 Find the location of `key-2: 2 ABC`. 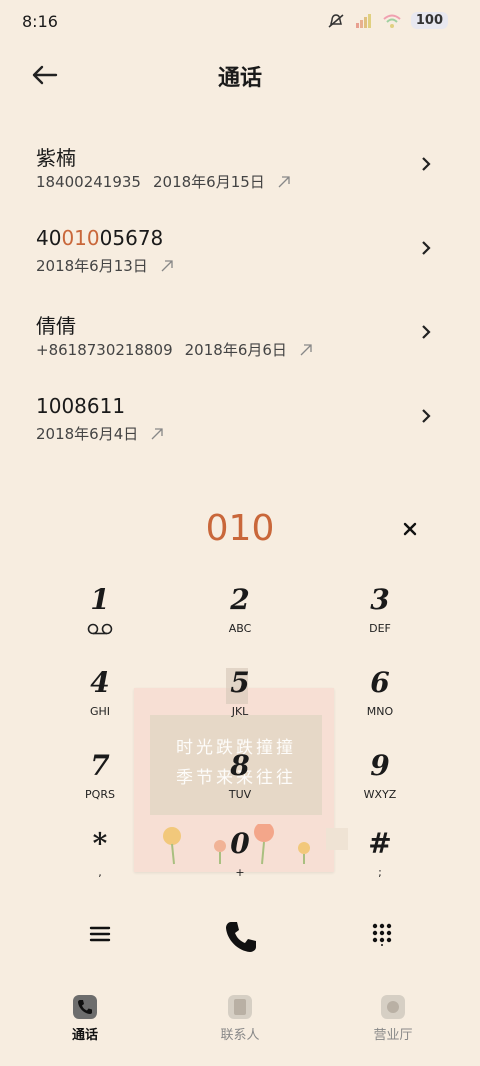

key-2: 2 ABC is located at coordinates (240, 620).